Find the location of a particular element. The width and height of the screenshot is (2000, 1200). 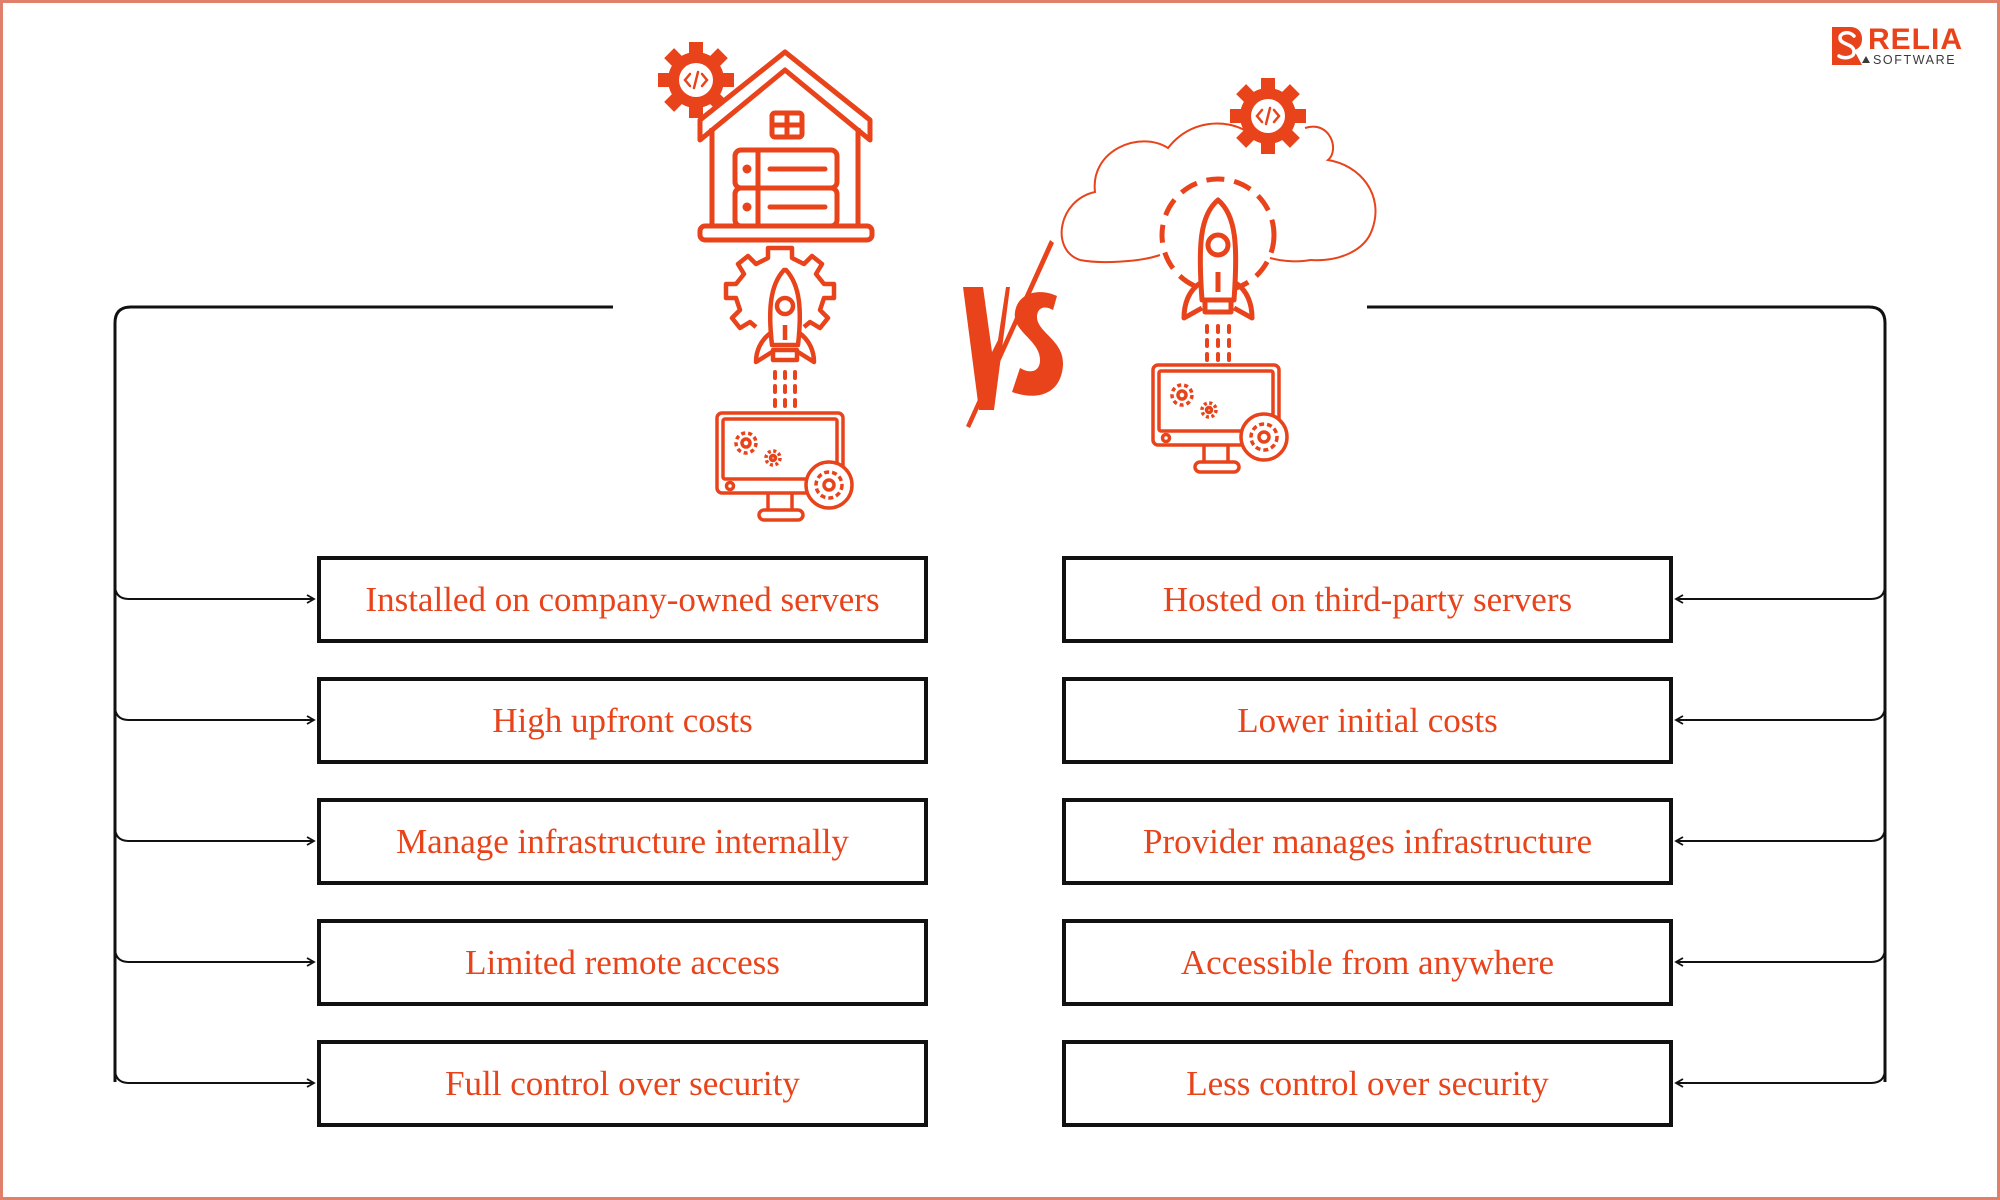

right-item-box: Lower initial costs is located at coordinates (1367, 720).